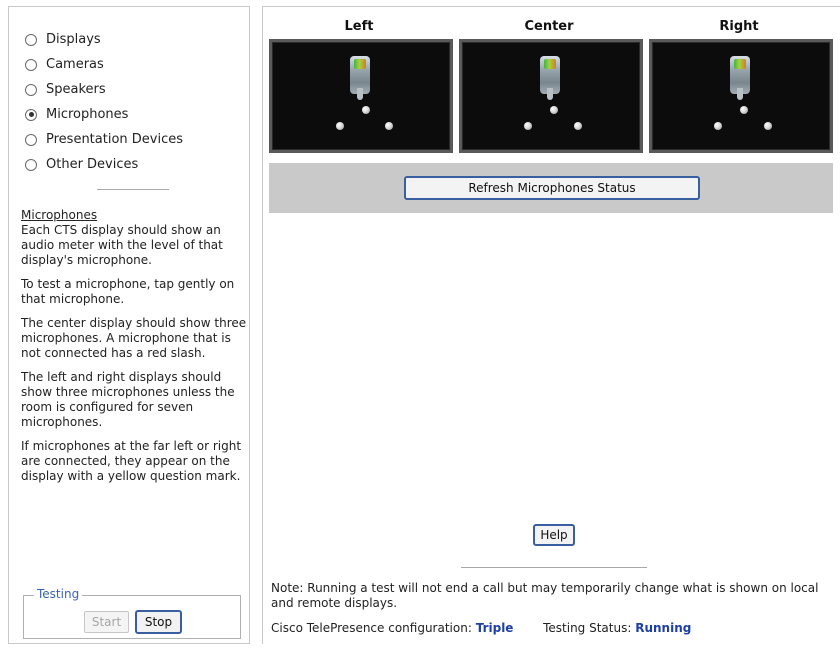  I want to click on radio-presentation-devices: Presentation Devices, so click(104, 139).